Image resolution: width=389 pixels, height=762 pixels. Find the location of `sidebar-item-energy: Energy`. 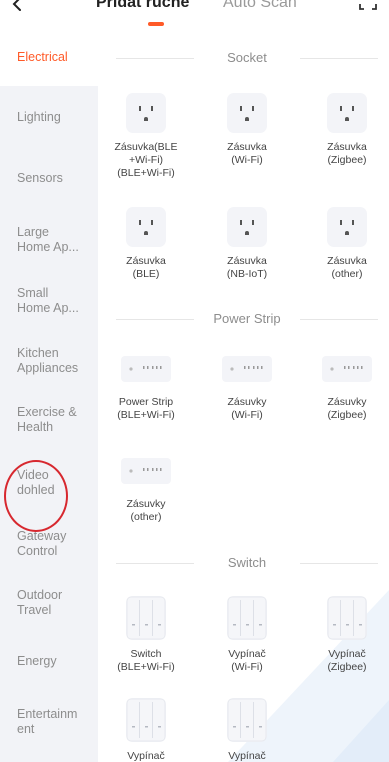

sidebar-item-energy: Energy is located at coordinates (57, 661).